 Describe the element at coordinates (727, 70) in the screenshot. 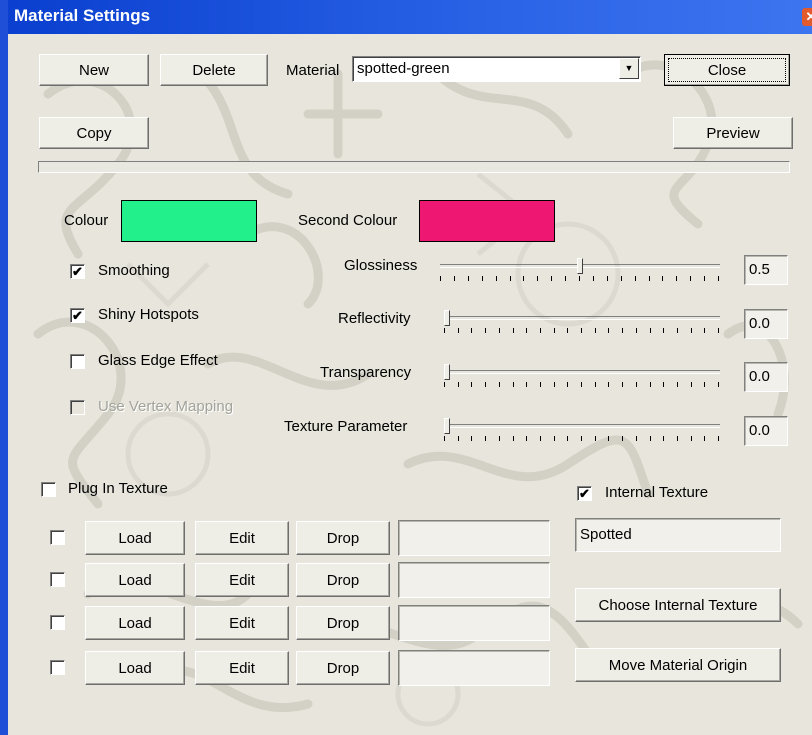

I see `close-button: Close` at that location.